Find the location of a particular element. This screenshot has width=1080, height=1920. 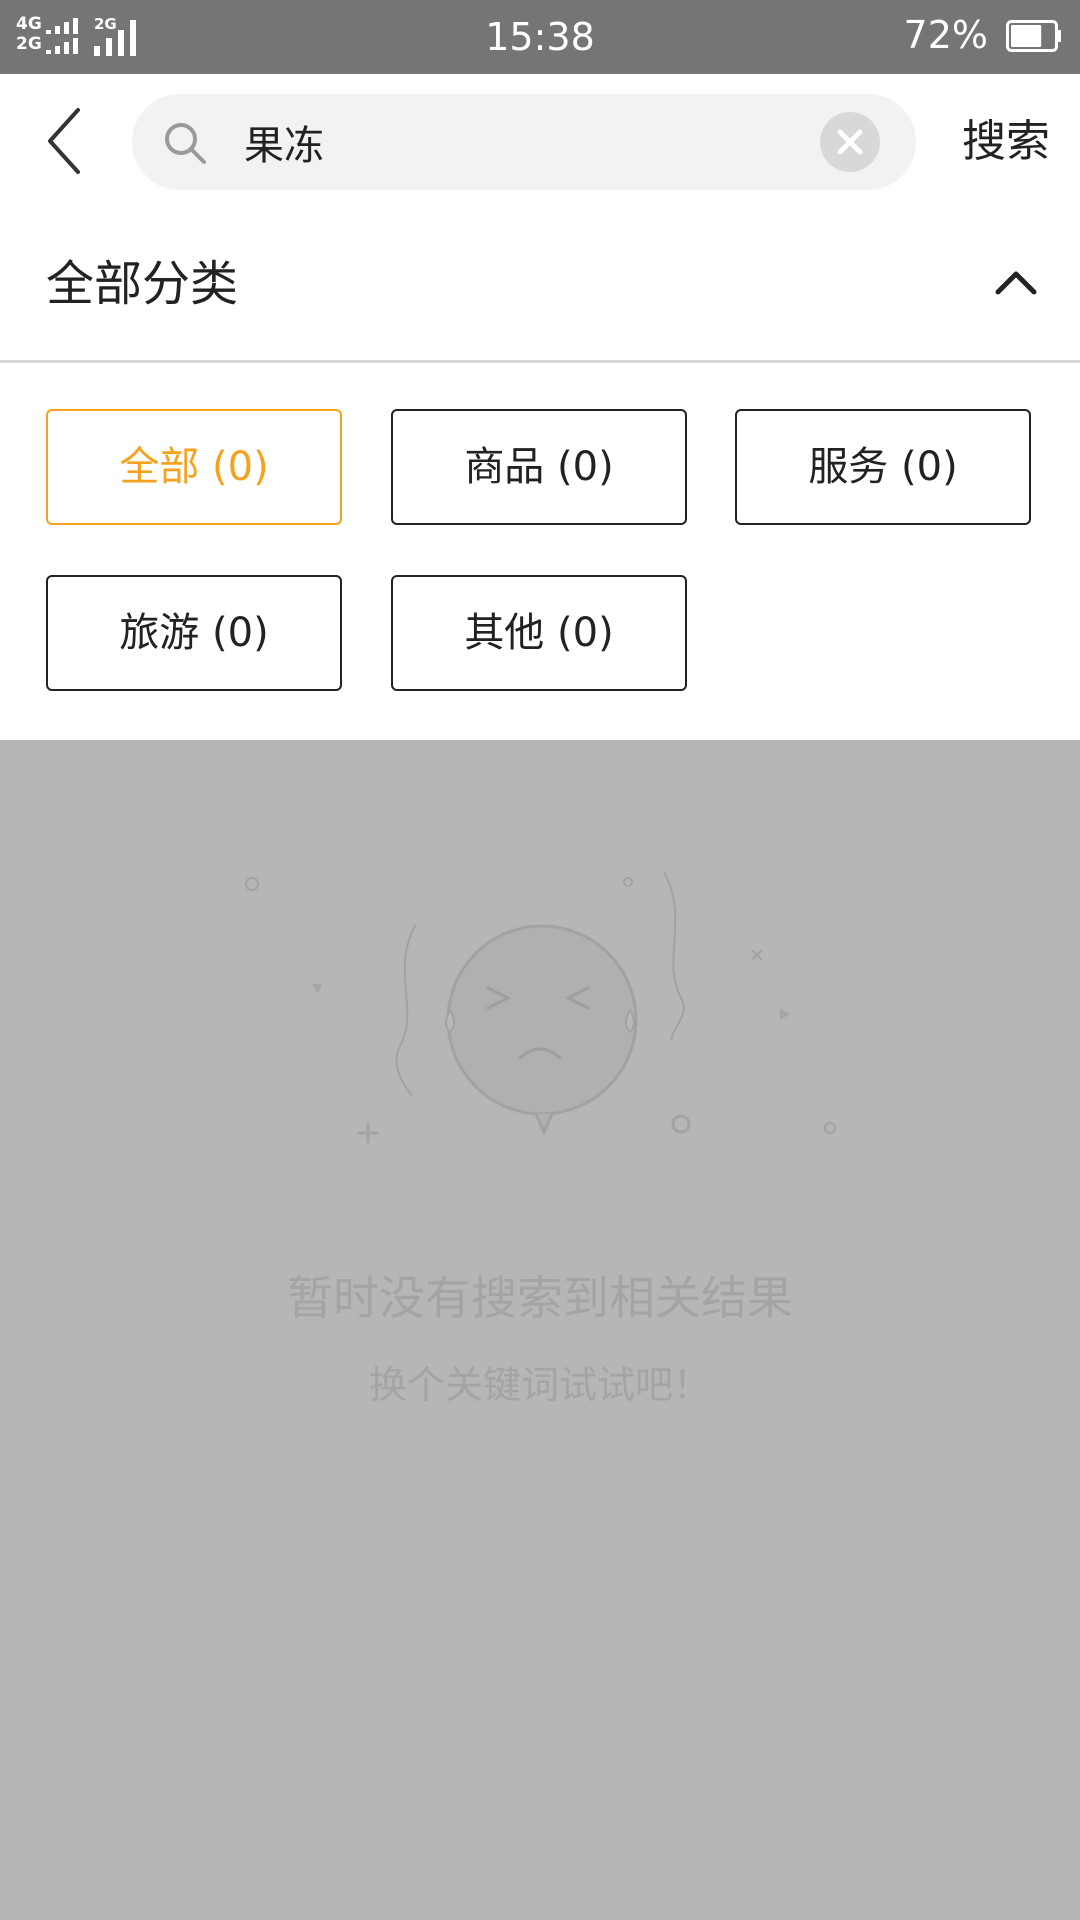

search-input is located at coordinates (524, 142).